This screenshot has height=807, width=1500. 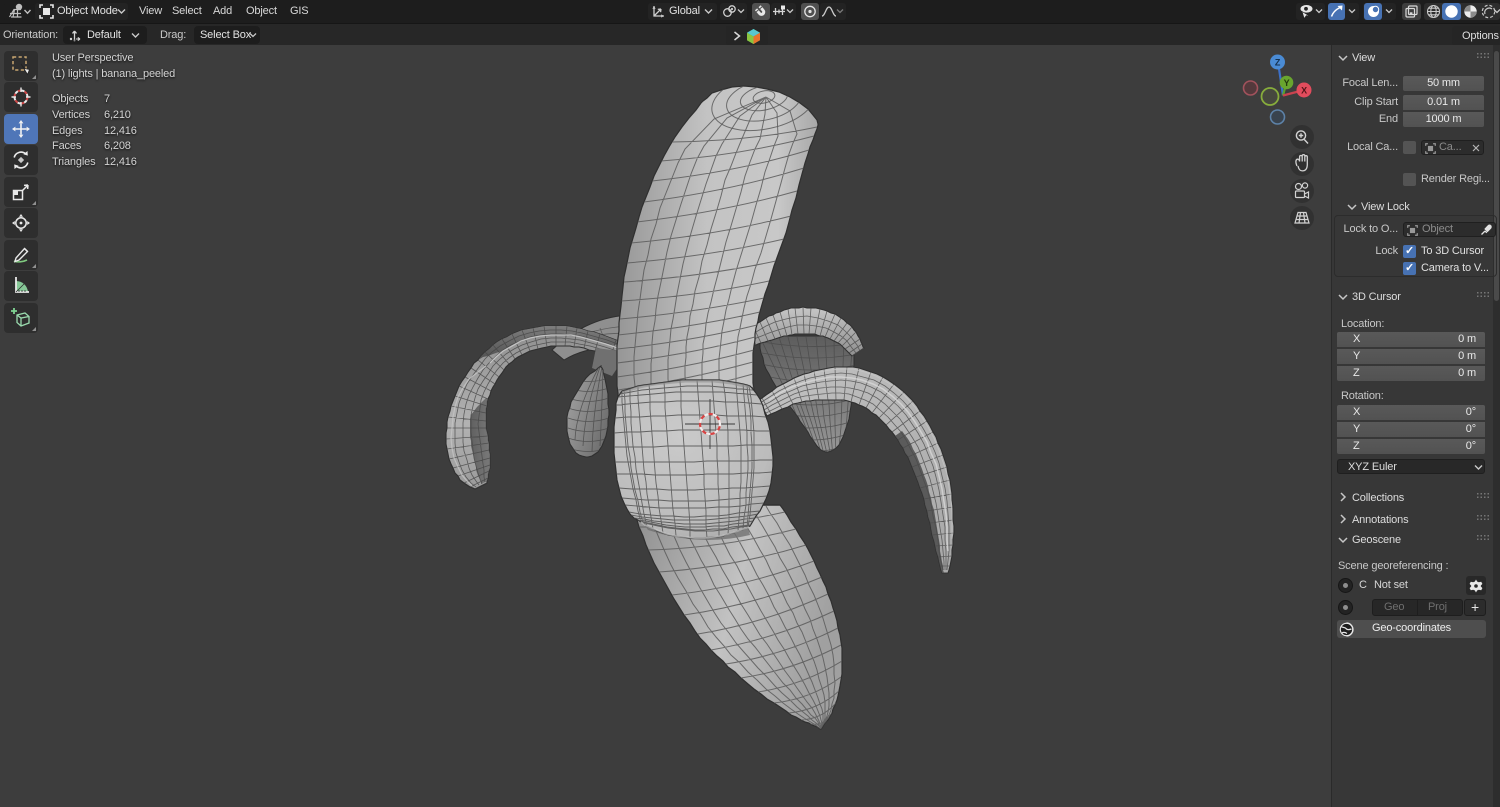 What do you see at coordinates (1287, 83) in the screenshot?
I see `svg-text: Y` at bounding box center [1287, 83].